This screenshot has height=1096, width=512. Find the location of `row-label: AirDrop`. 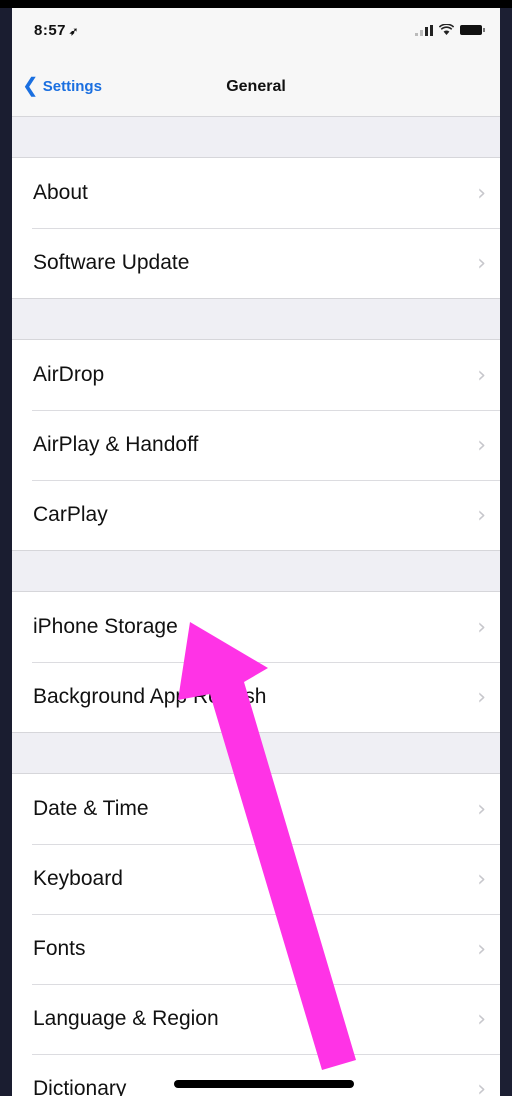

row-label: AirDrop is located at coordinates (69, 374).